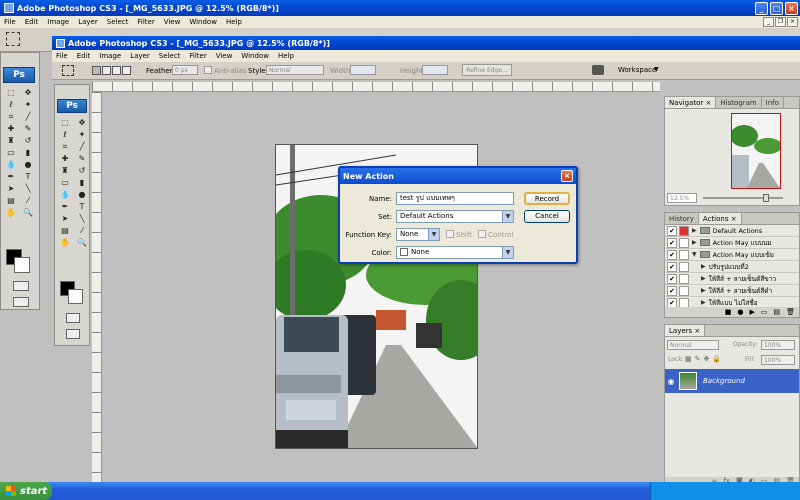  Describe the element at coordinates (716, 359) in the screenshot. I see `lock-all-icon: 🔒` at that location.